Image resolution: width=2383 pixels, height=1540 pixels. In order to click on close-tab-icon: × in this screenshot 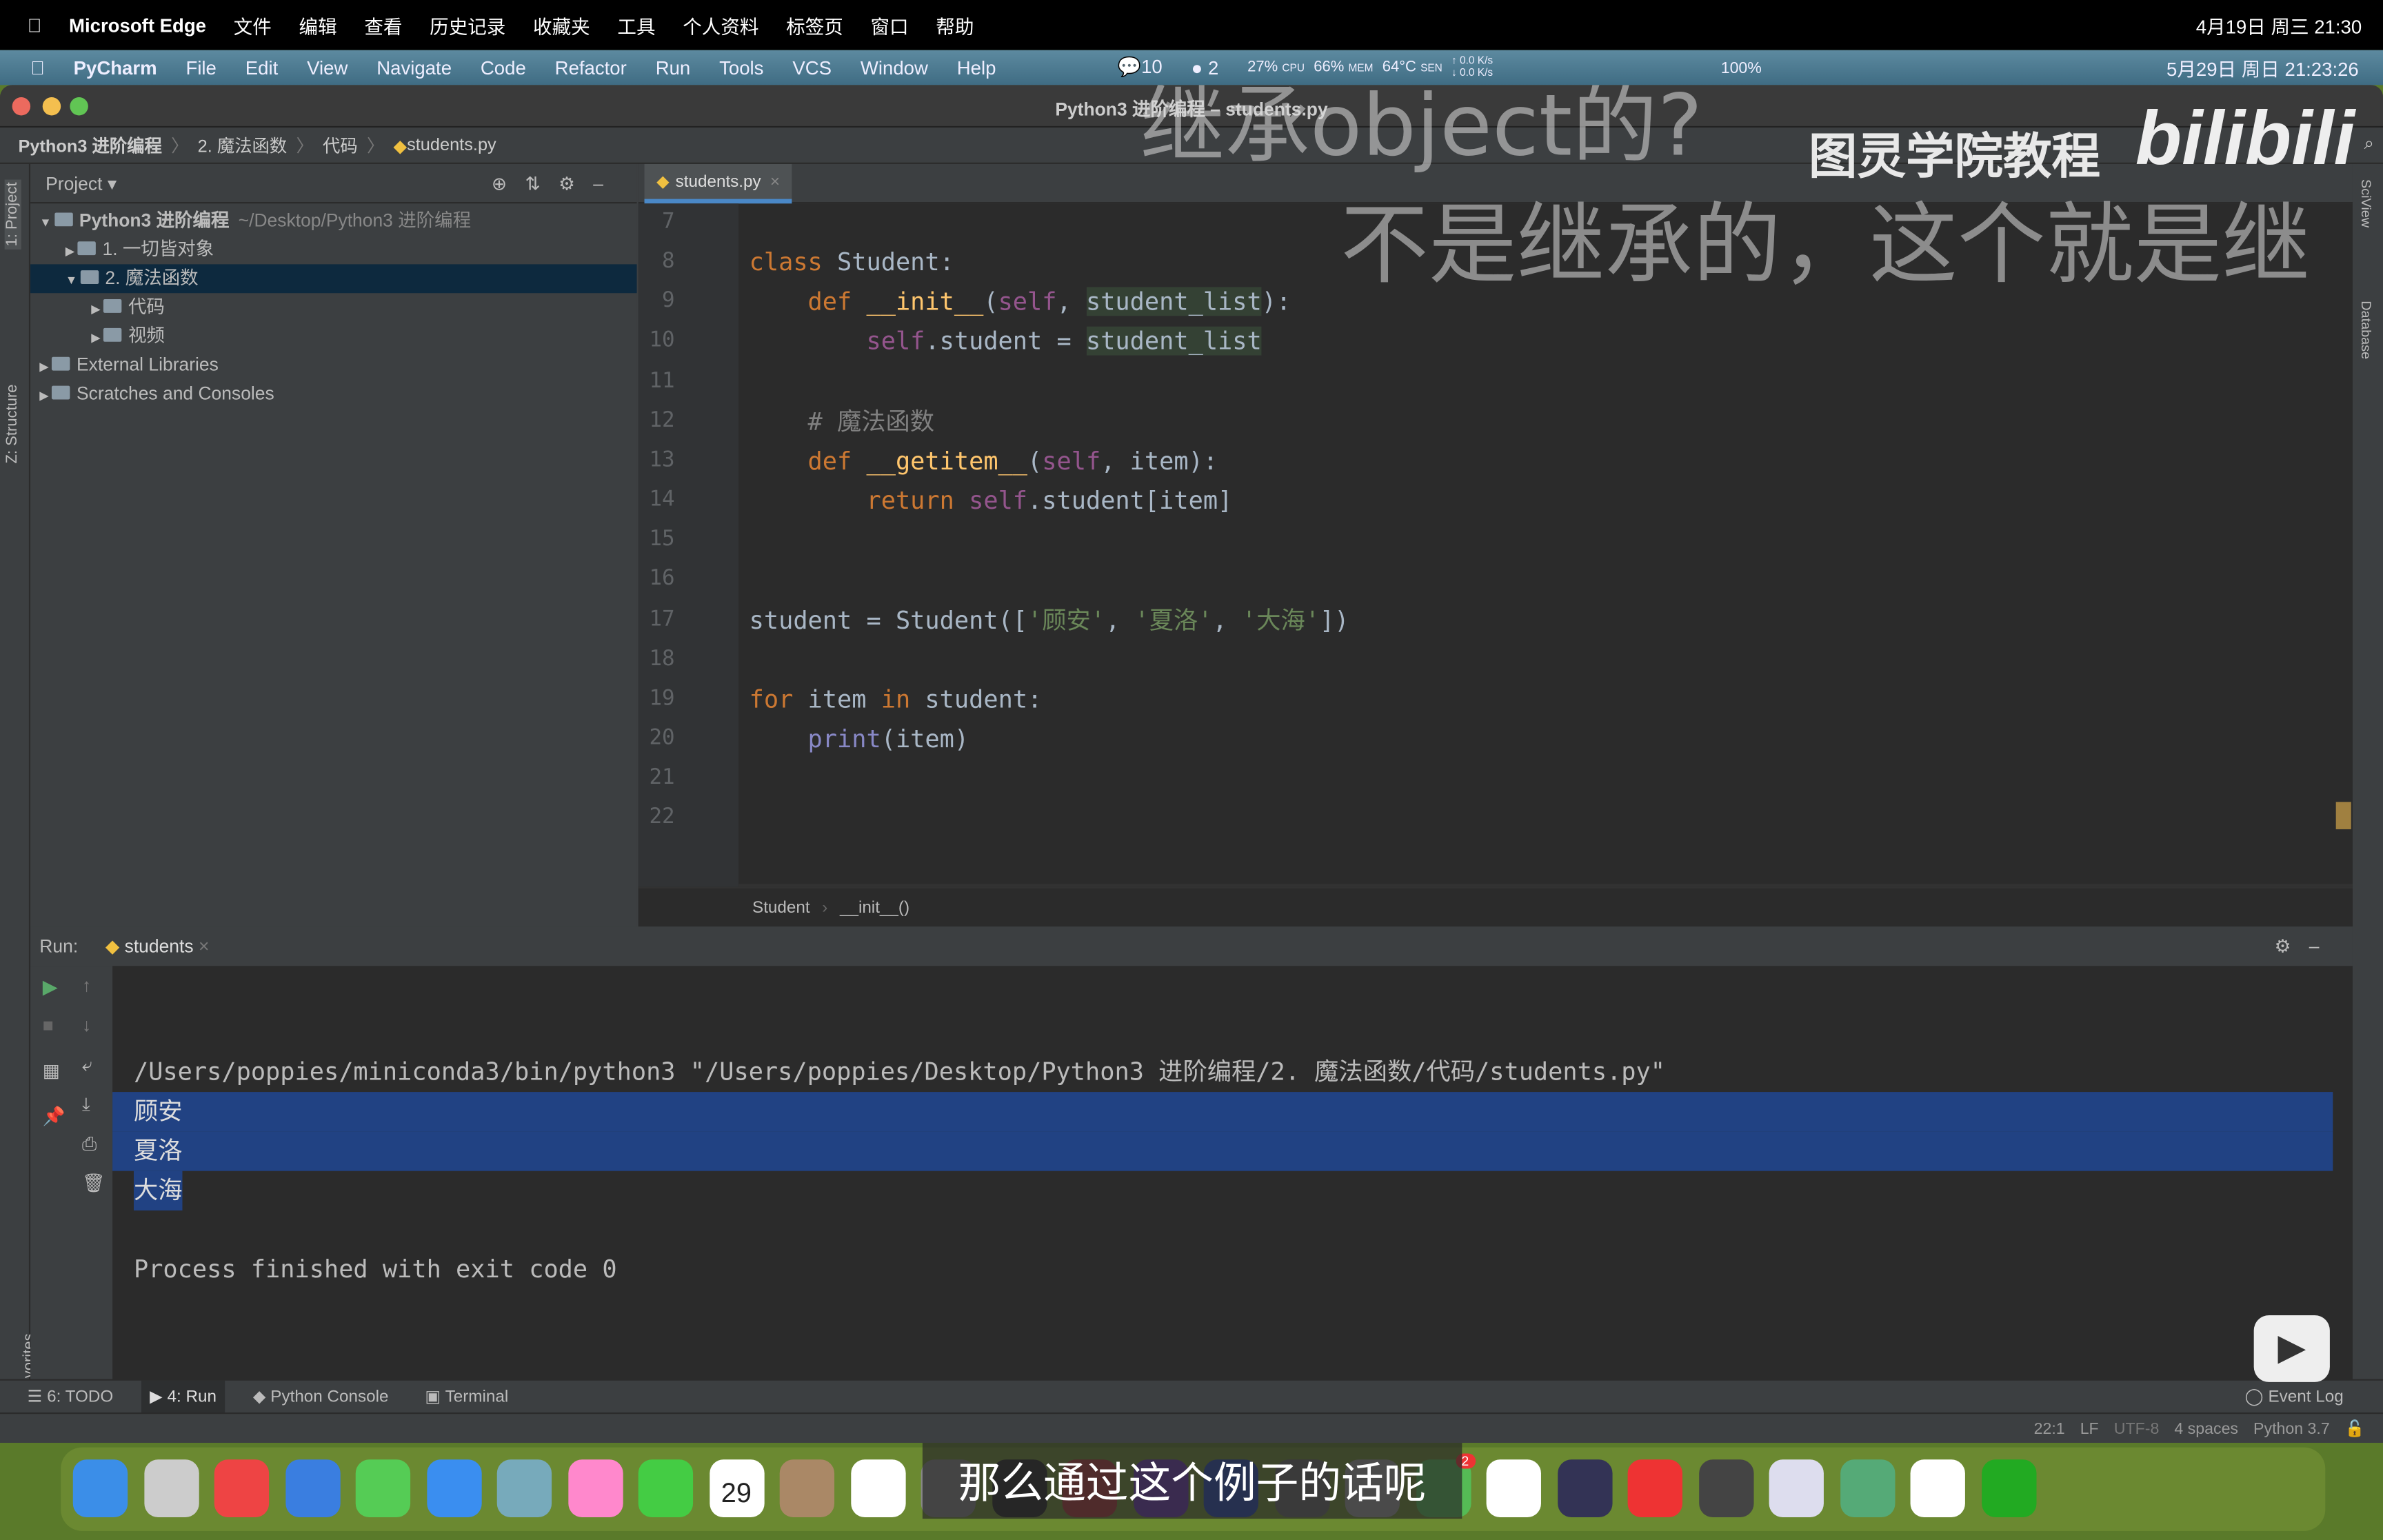, I will do `click(775, 181)`.